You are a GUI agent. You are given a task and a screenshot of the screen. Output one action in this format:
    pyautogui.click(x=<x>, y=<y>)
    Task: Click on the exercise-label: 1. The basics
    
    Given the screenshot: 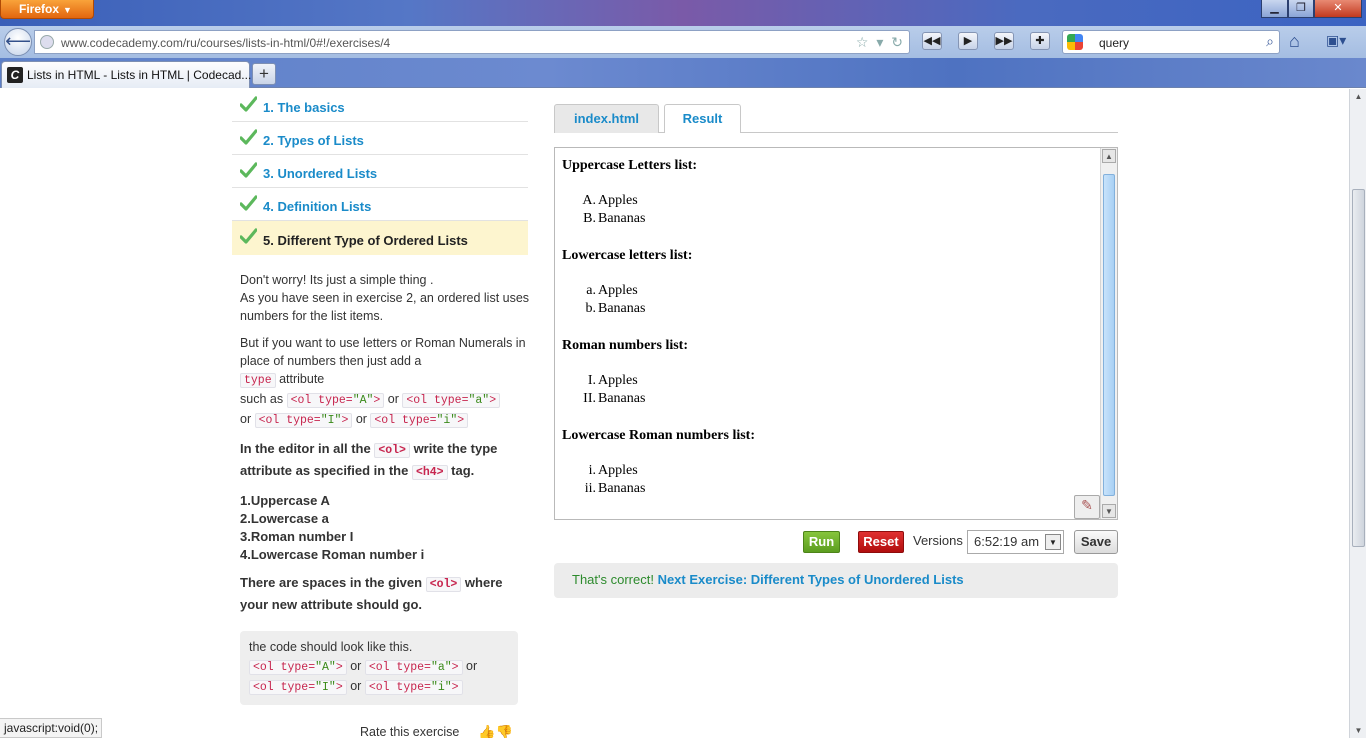 What is the action you would take?
    pyautogui.click(x=304, y=107)
    